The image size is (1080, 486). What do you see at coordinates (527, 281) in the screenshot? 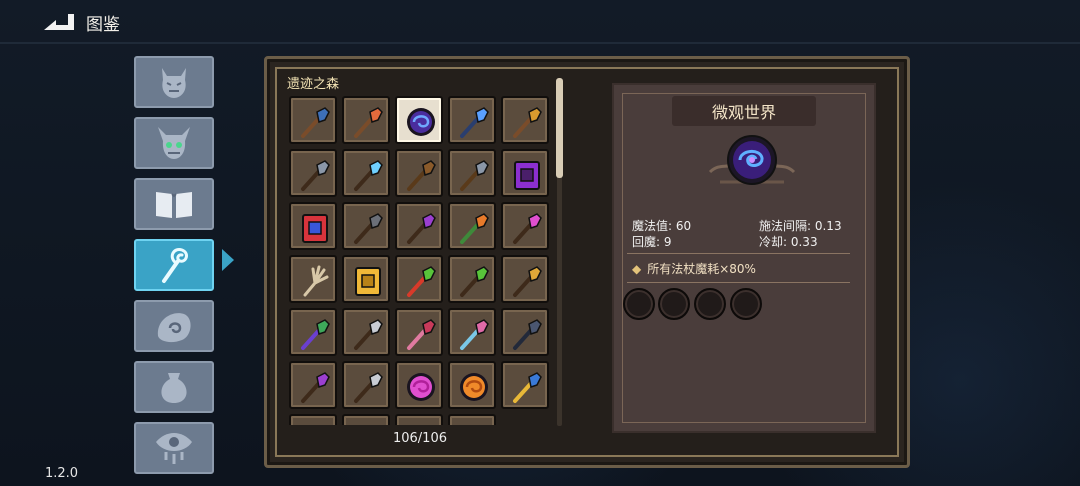
I see `golden-ring-staff-icon` at bounding box center [527, 281].